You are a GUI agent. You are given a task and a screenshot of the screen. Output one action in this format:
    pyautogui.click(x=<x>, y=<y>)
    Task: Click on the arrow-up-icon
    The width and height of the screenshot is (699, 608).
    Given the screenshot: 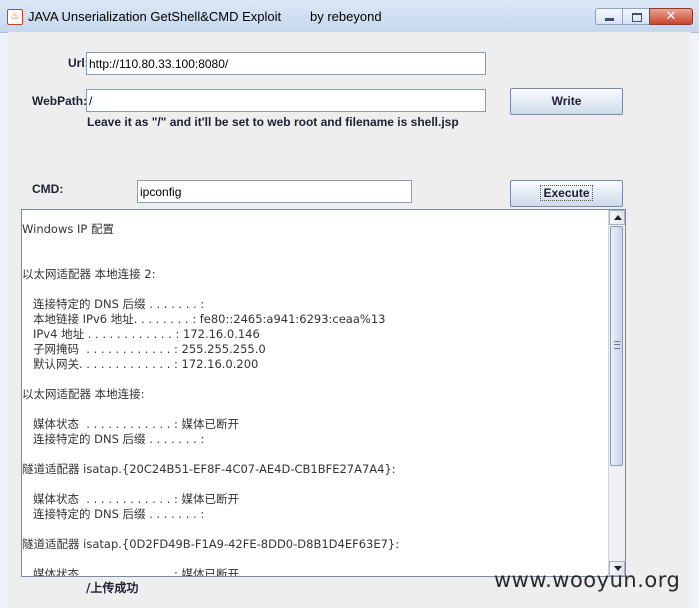 What is the action you would take?
    pyautogui.click(x=618, y=217)
    